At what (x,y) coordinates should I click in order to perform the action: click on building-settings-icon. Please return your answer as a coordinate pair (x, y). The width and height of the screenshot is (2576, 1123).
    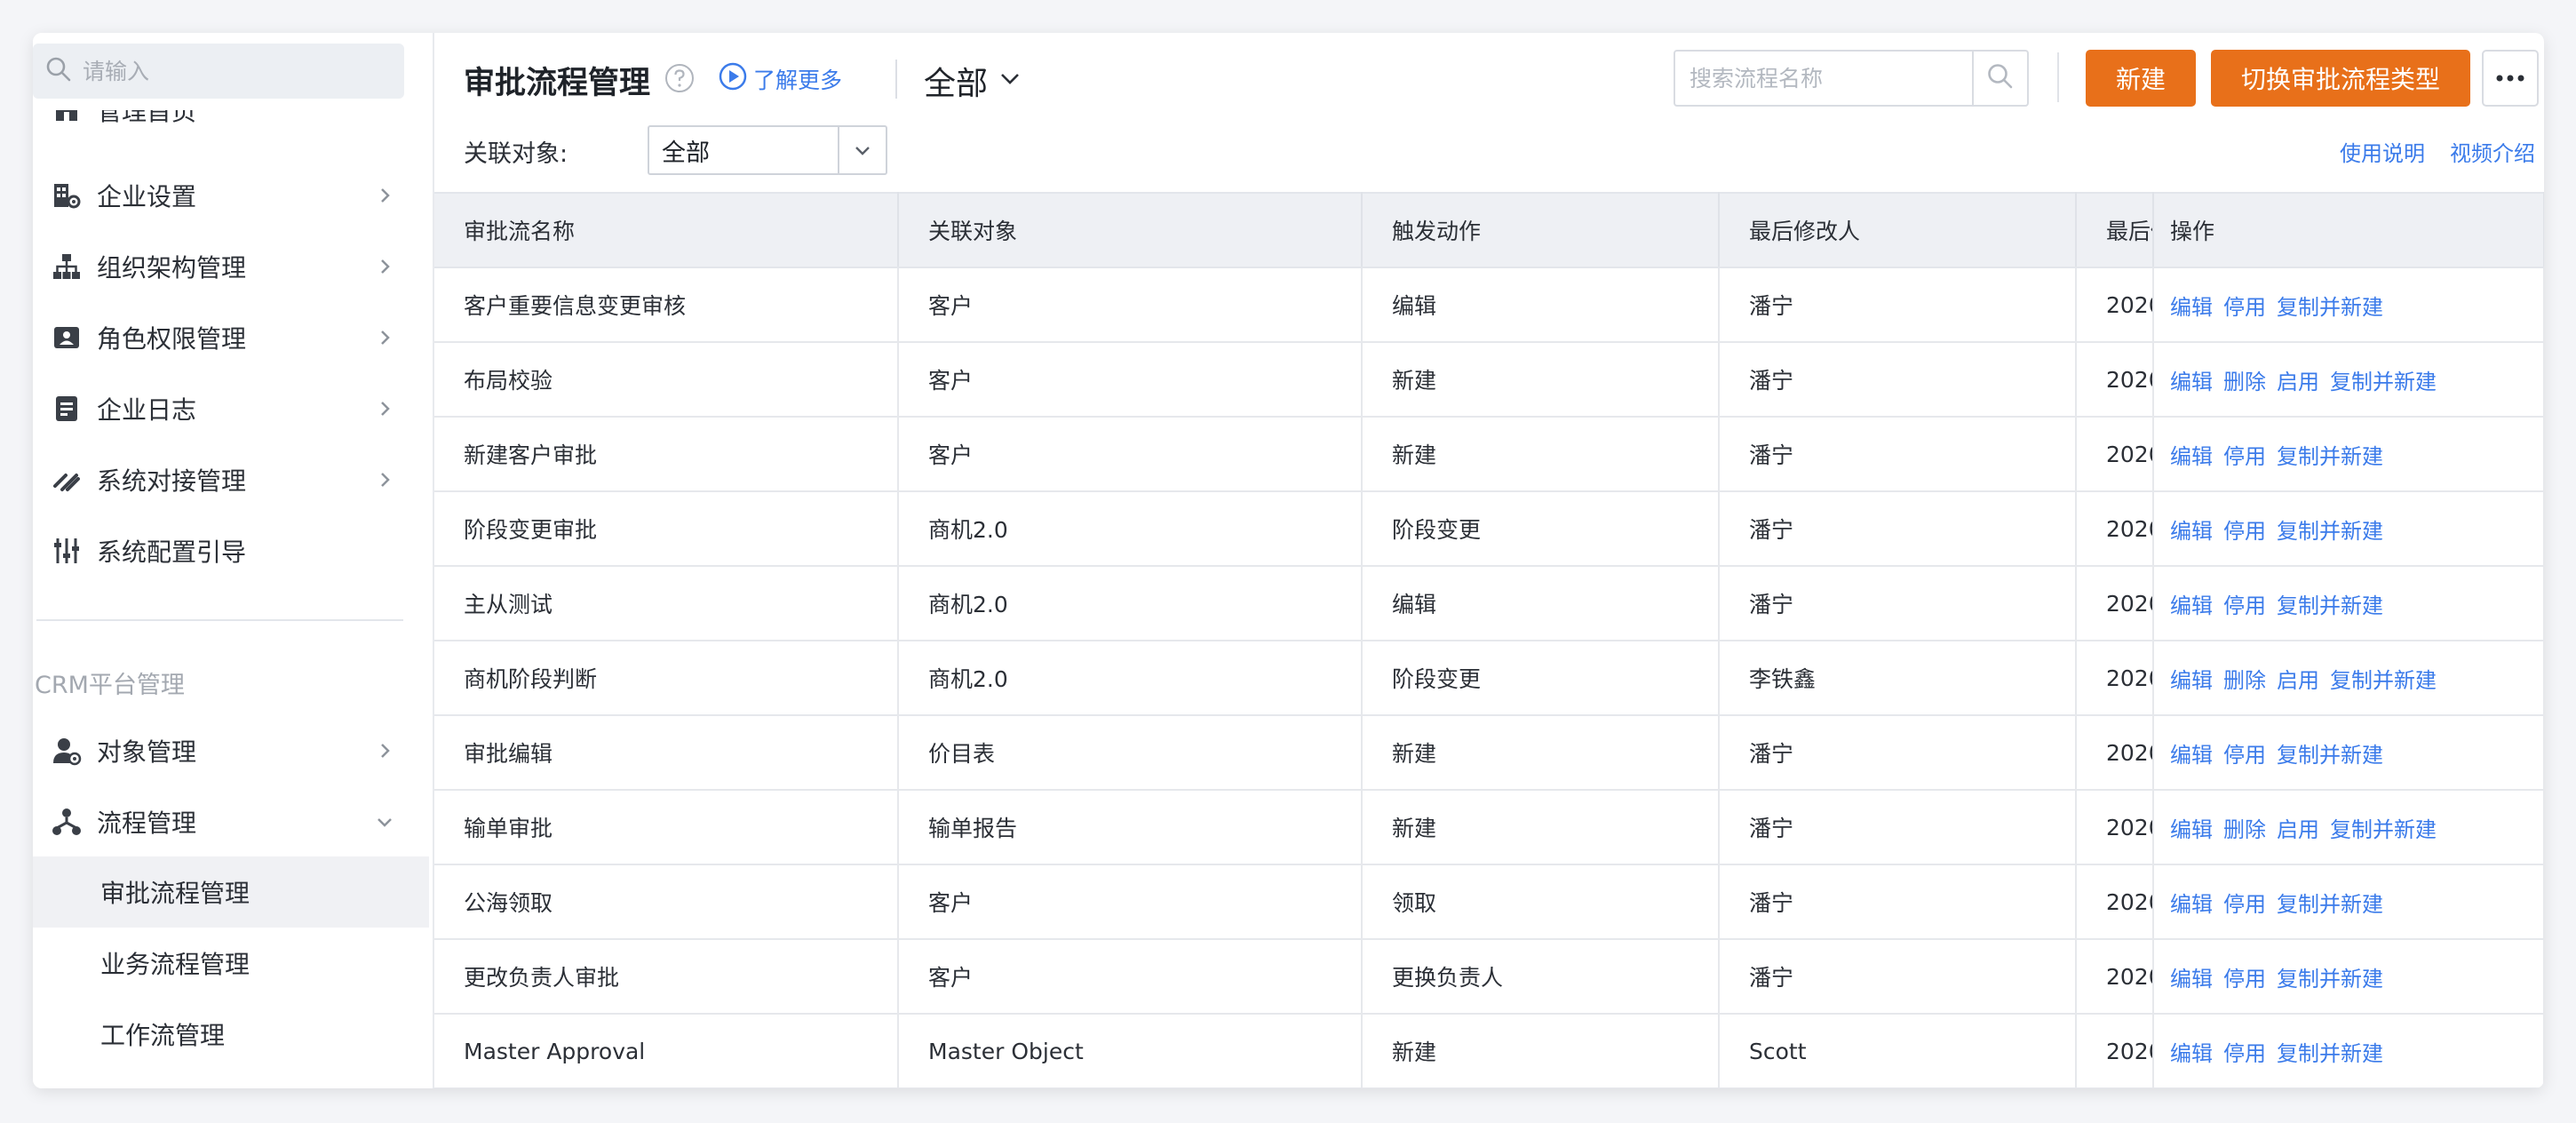
    Looking at the image, I should click on (67, 195).